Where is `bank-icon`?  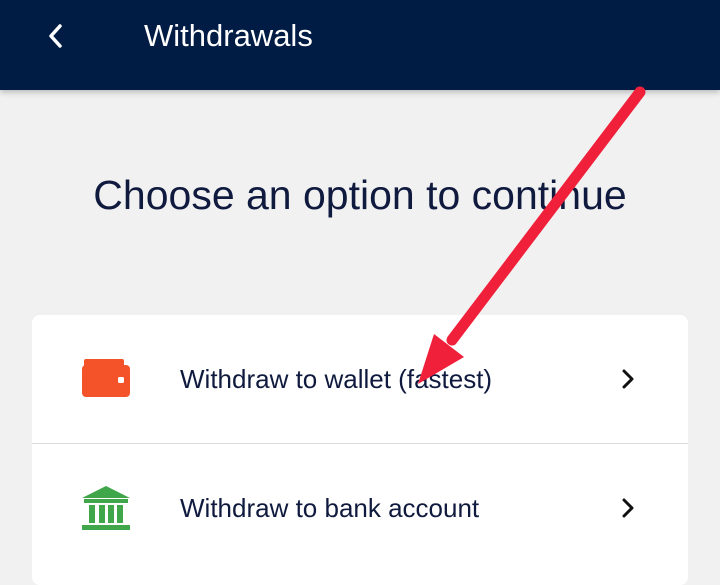 bank-icon is located at coordinates (106, 508).